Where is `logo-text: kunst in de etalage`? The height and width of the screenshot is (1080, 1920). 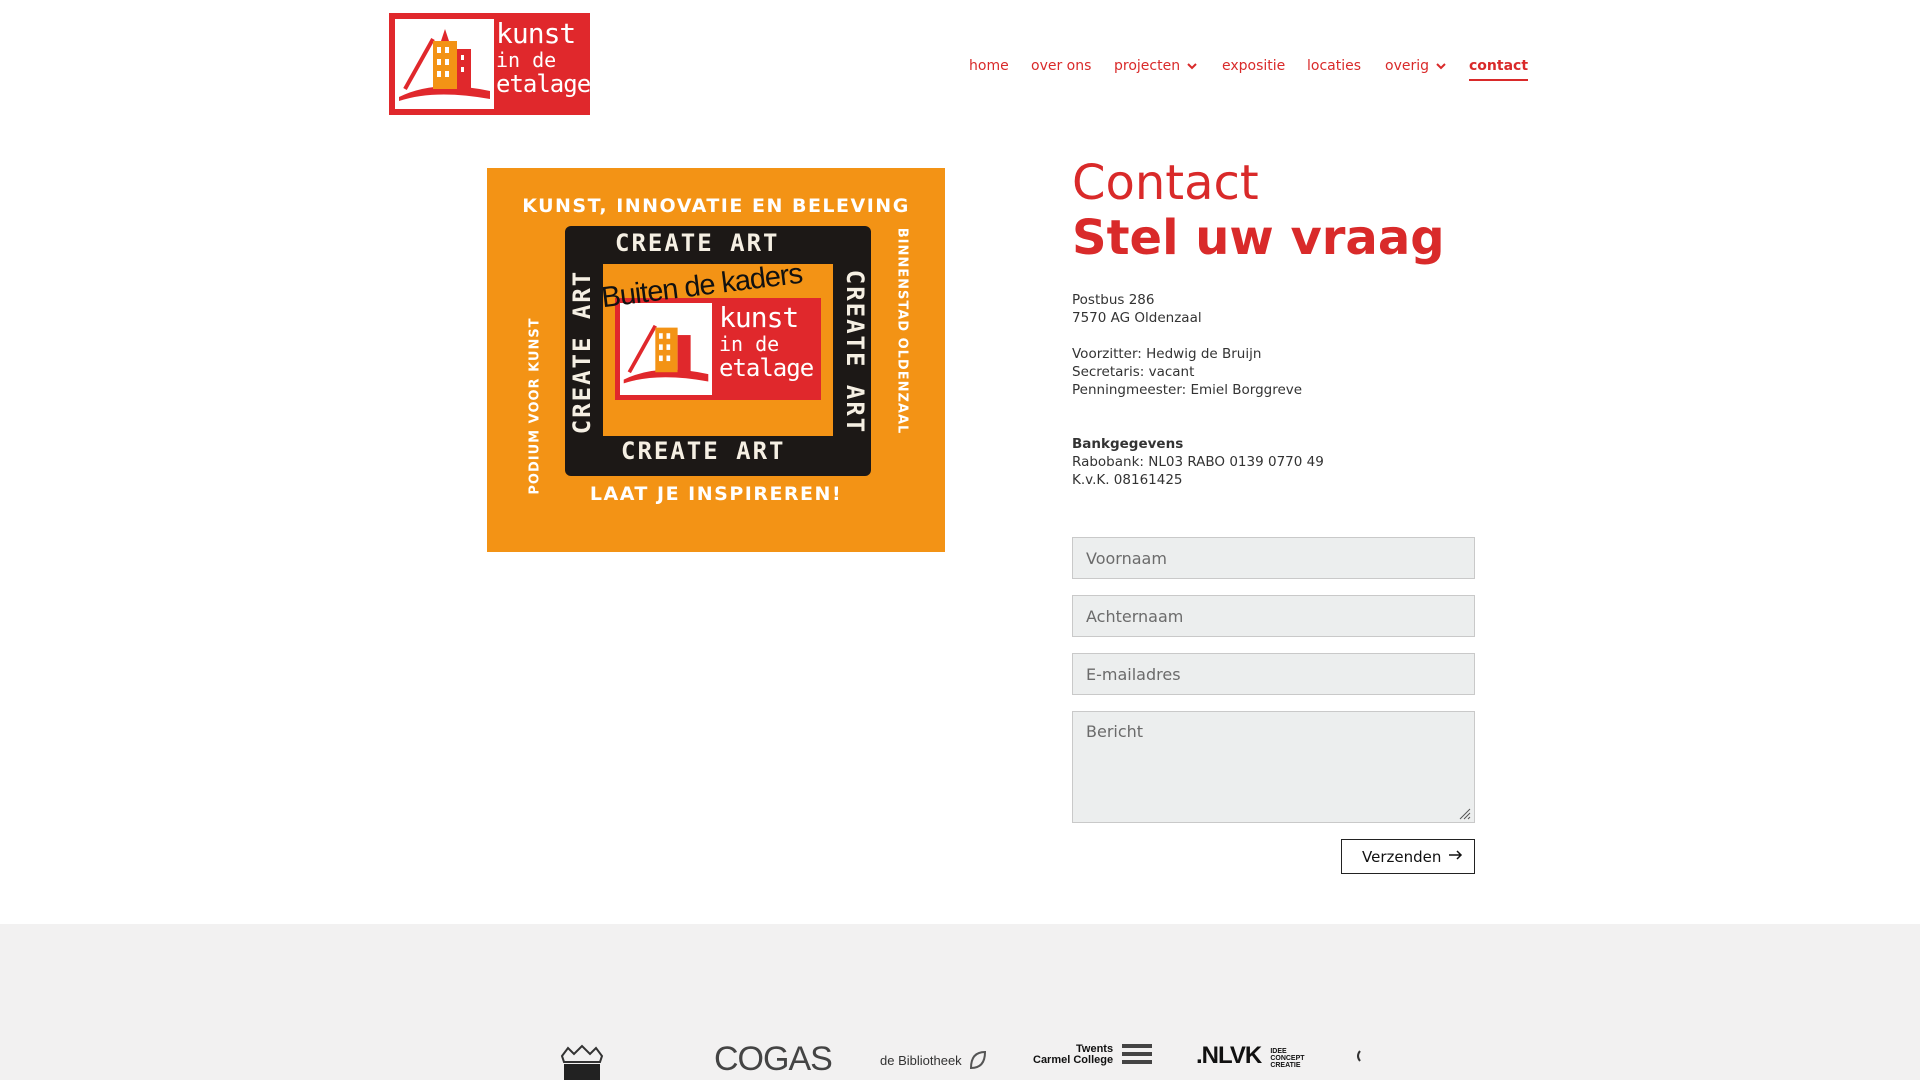 logo-text: kunst in de etalage is located at coordinates (543, 57).